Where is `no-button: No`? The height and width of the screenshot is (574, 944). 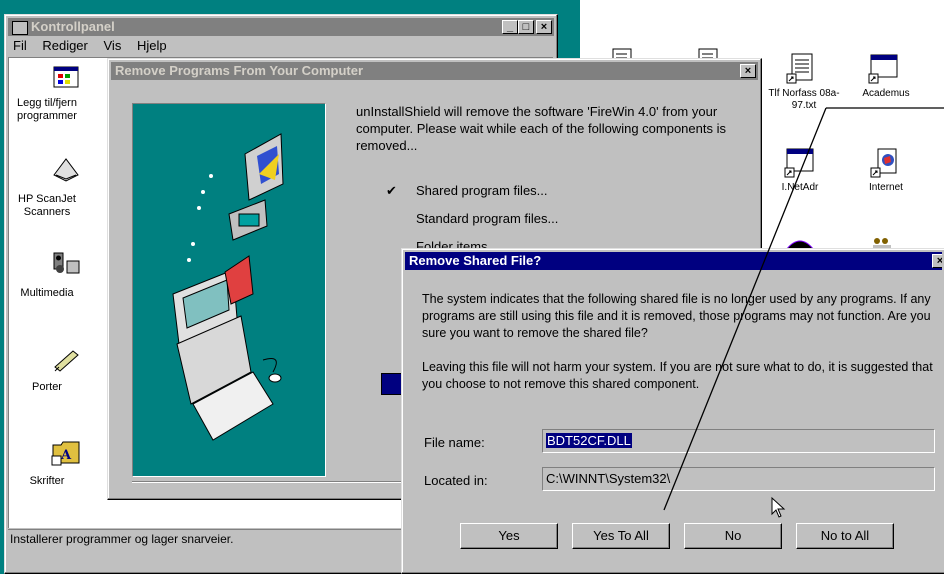
no-button: No is located at coordinates (733, 536).